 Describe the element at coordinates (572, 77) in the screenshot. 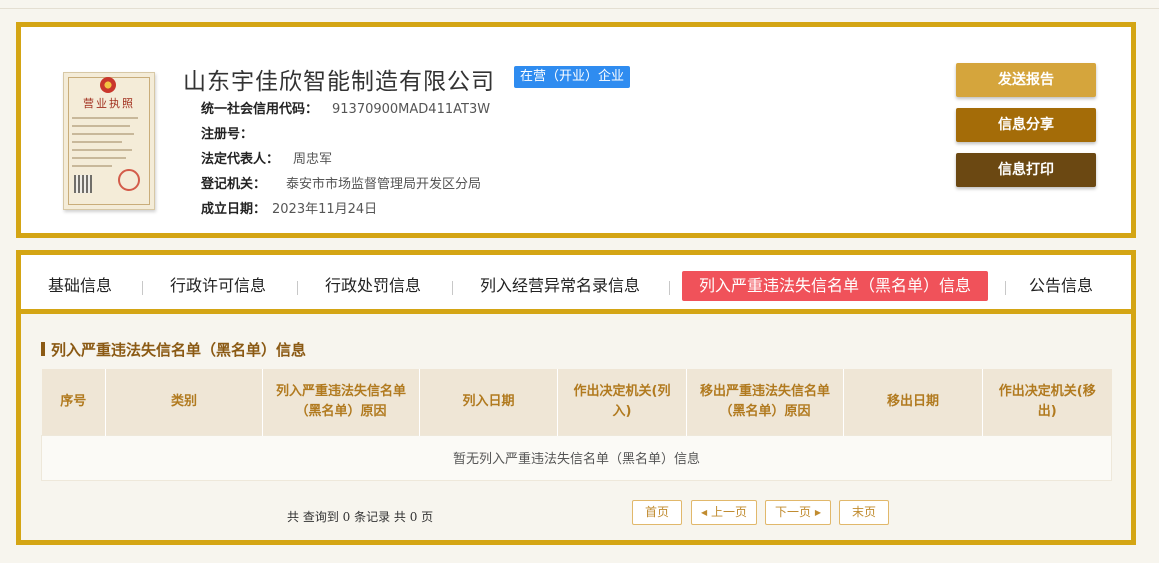

I see `status-badge: 在营（开业）企业` at that location.